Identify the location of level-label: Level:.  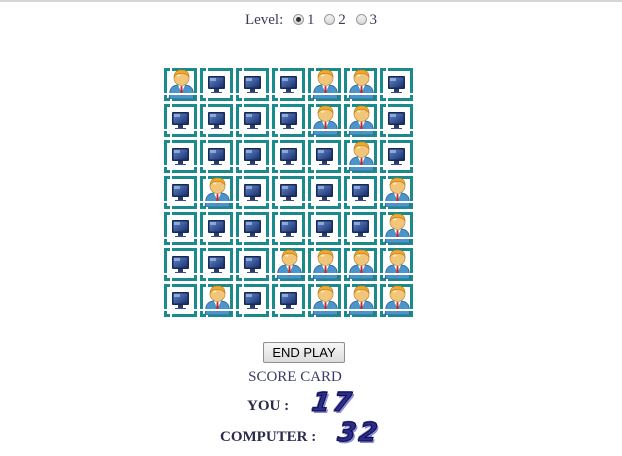
(264, 20).